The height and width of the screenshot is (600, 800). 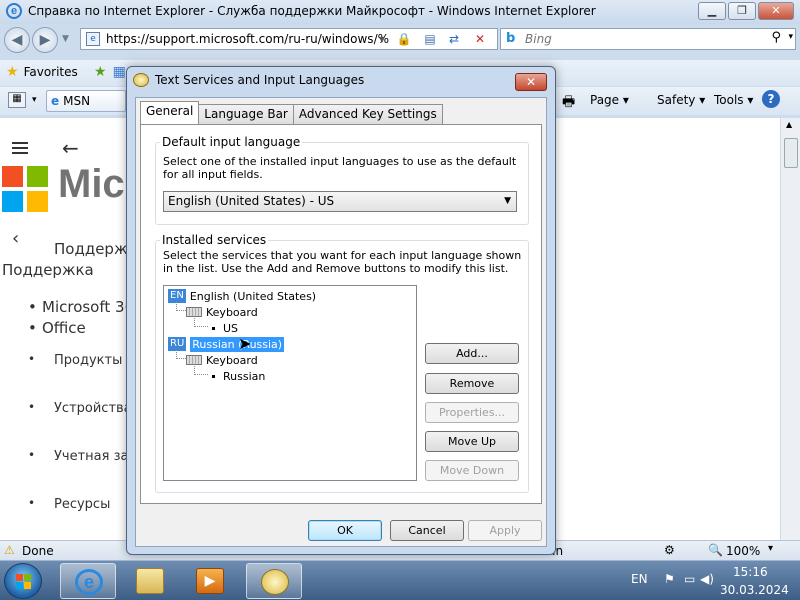 What do you see at coordinates (244, 376) in the screenshot?
I see `russian-layout-label: Russian` at bounding box center [244, 376].